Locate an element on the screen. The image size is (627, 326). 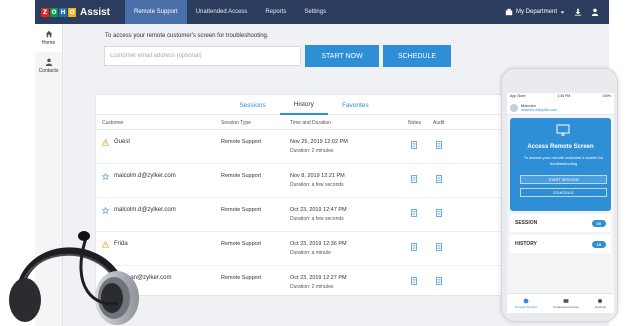
session-time: Oct 23, 2019 12:36 PM Duration: a minute is located at coordinates (318, 249).